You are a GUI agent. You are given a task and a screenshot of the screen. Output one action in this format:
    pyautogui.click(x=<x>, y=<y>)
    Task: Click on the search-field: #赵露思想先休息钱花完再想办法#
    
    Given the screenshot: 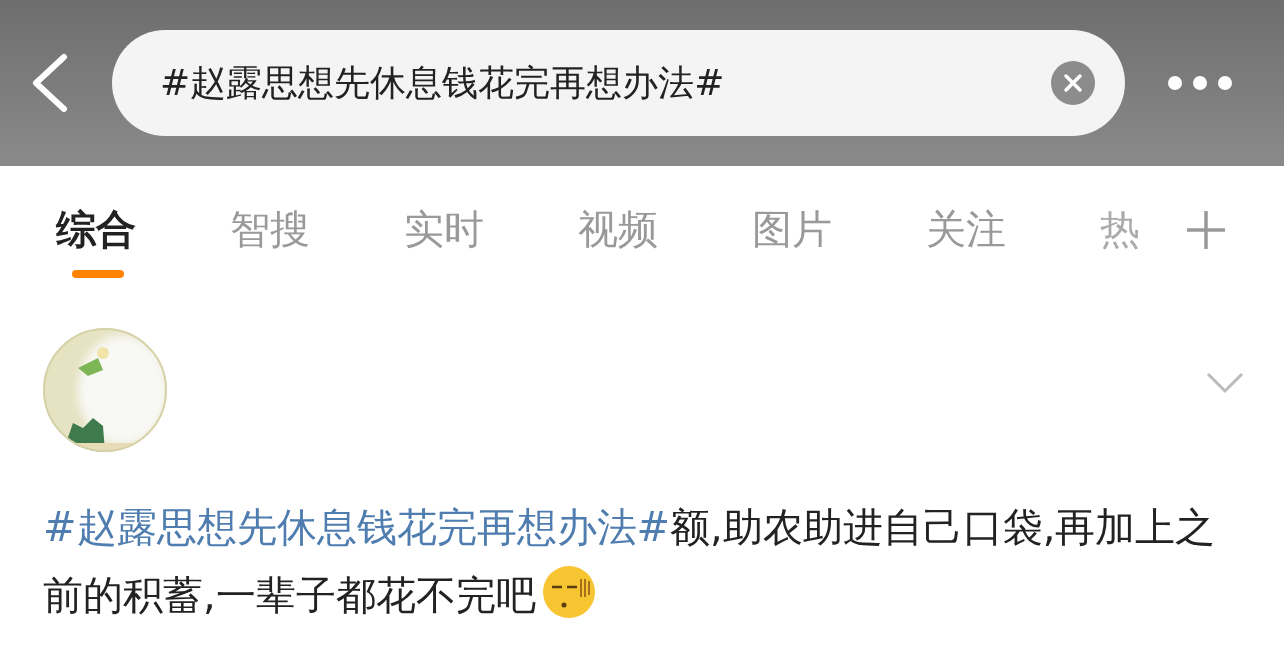 What is the action you would take?
    pyautogui.click(x=618, y=83)
    